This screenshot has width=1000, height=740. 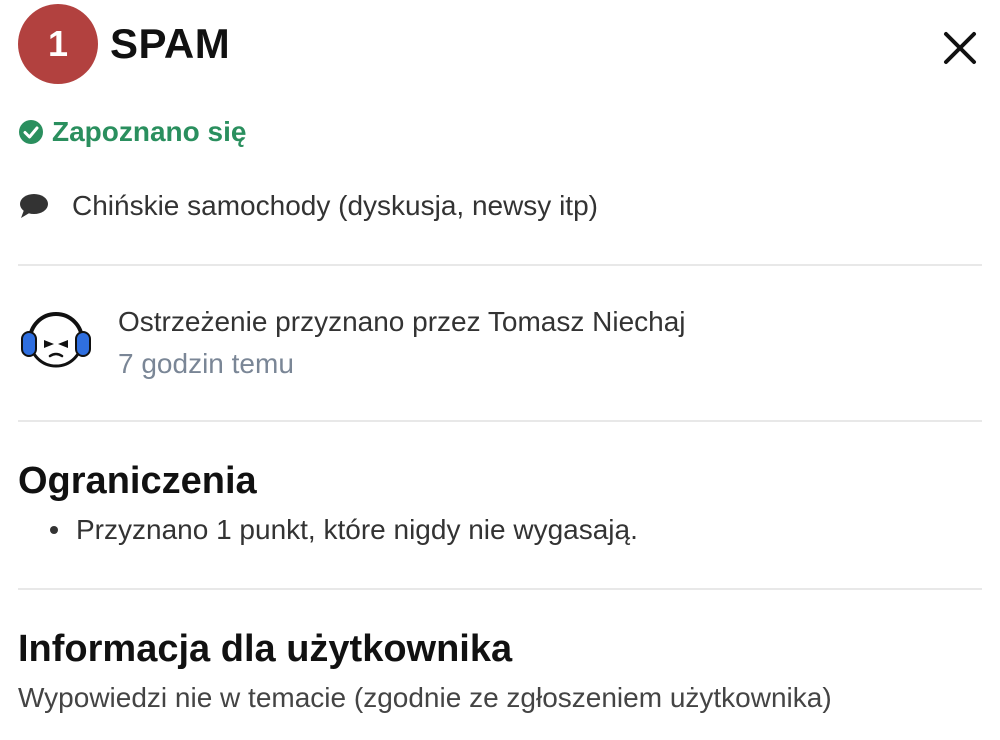 What do you see at coordinates (170, 43) in the screenshot?
I see `dialog-title: SPAM` at bounding box center [170, 43].